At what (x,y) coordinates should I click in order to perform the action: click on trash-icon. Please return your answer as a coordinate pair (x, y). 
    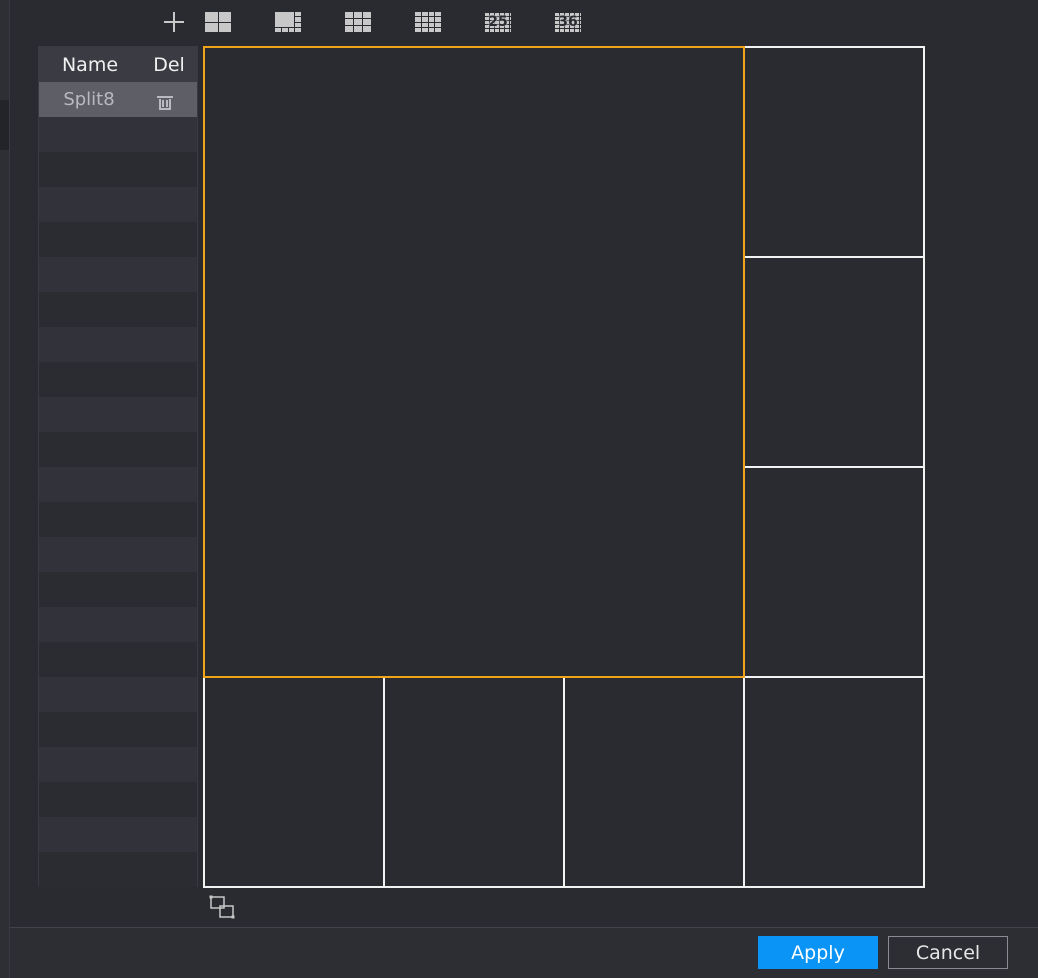
    Looking at the image, I should click on (165, 102).